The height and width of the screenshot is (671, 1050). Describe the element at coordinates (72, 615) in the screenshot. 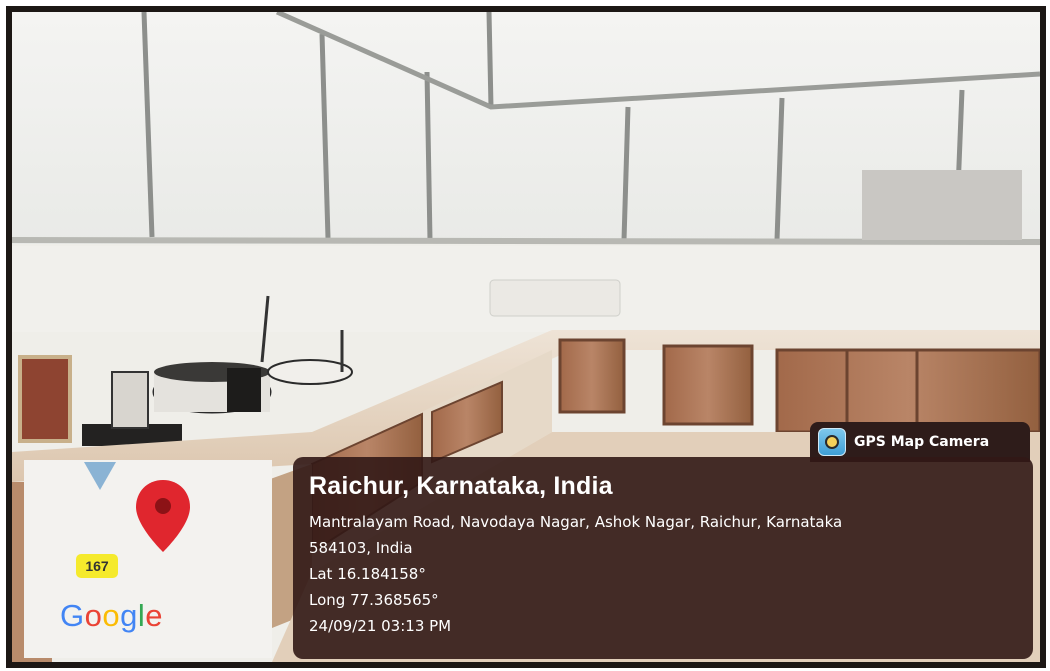

I see `google-logo-letter: G` at that location.